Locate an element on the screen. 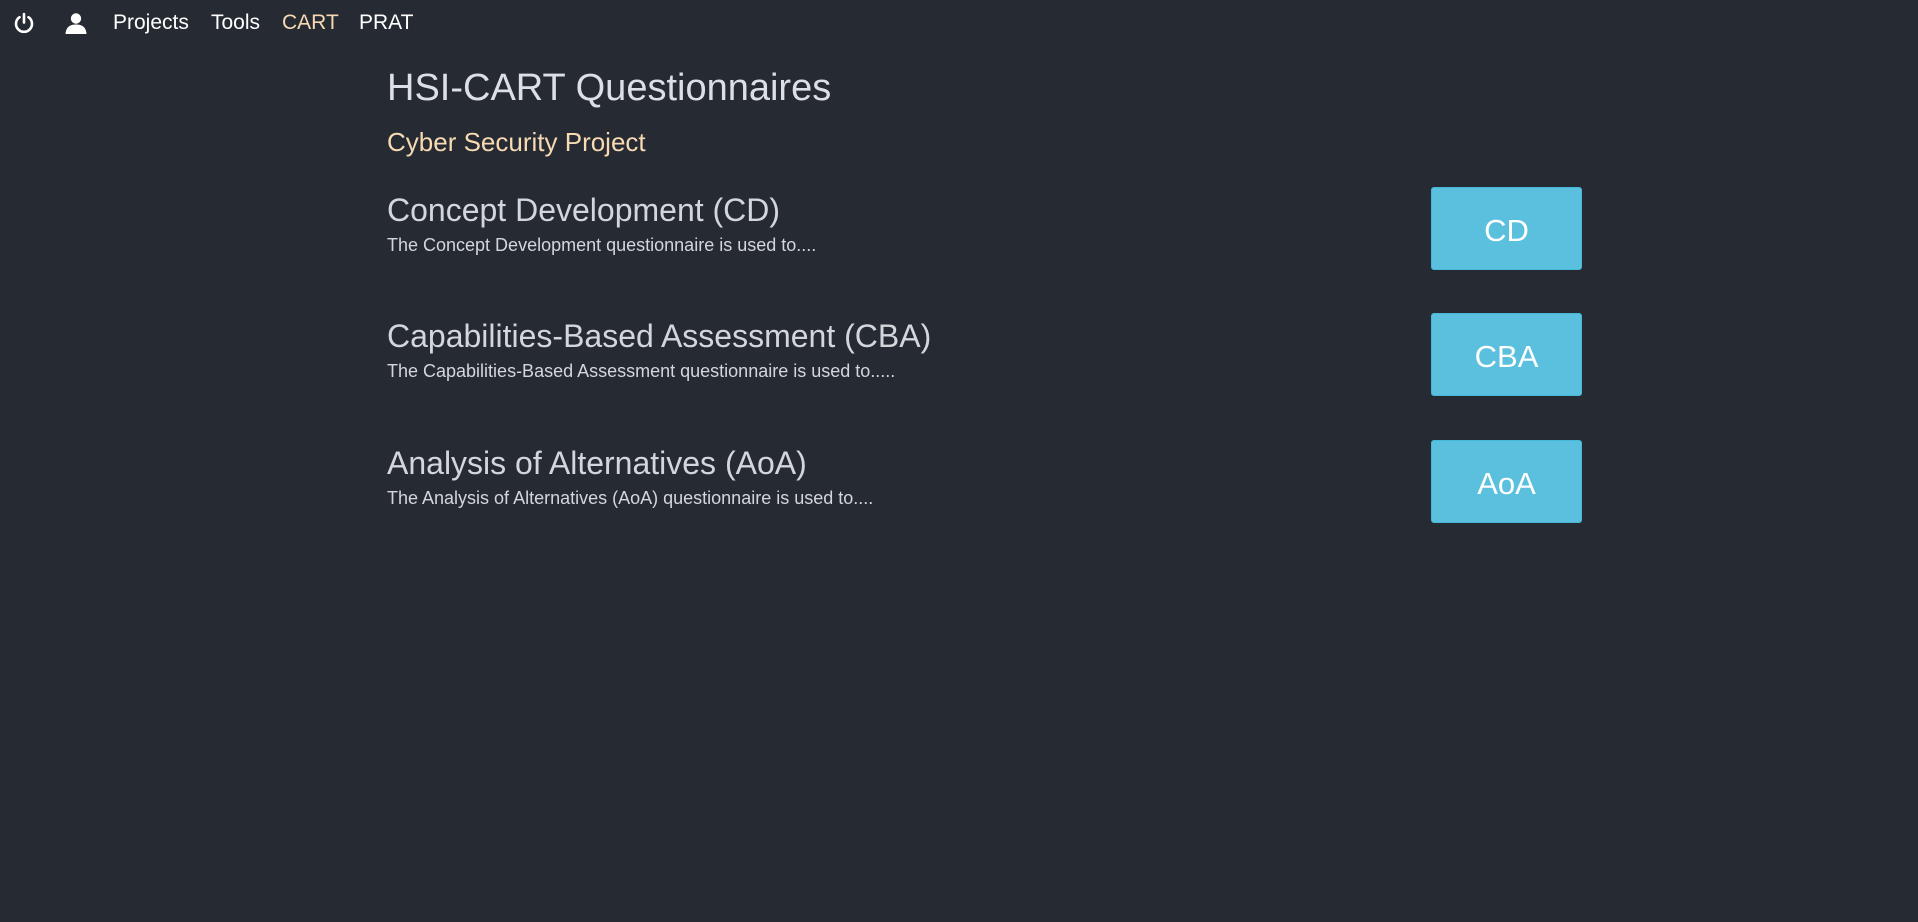  questionnaire-title: Capabilities-Based Assessment (CBA) is located at coordinates (659, 336).